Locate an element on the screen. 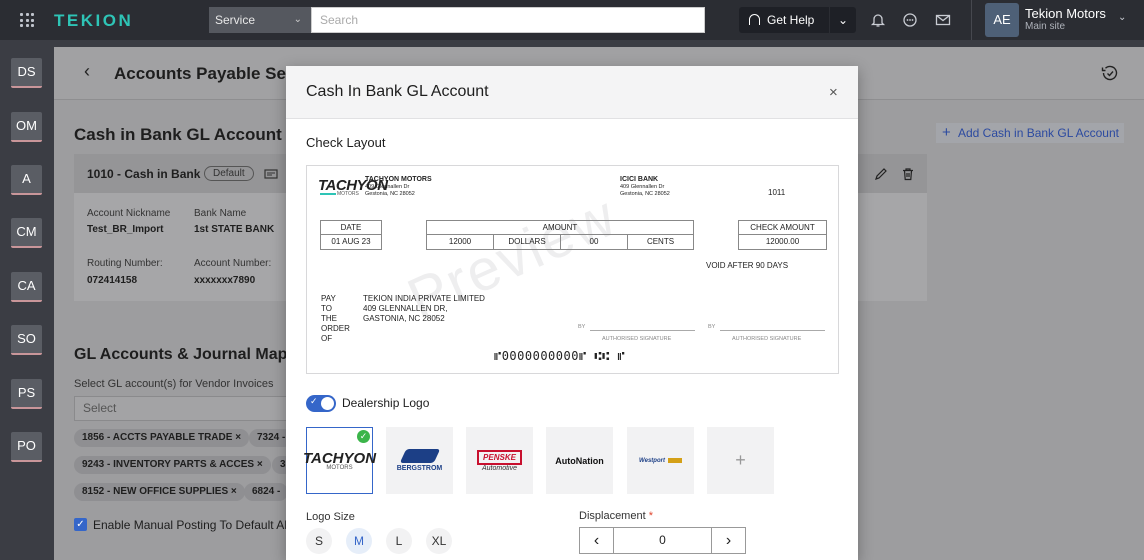 The height and width of the screenshot is (560, 1144). card-icon is located at coordinates (271, 174).